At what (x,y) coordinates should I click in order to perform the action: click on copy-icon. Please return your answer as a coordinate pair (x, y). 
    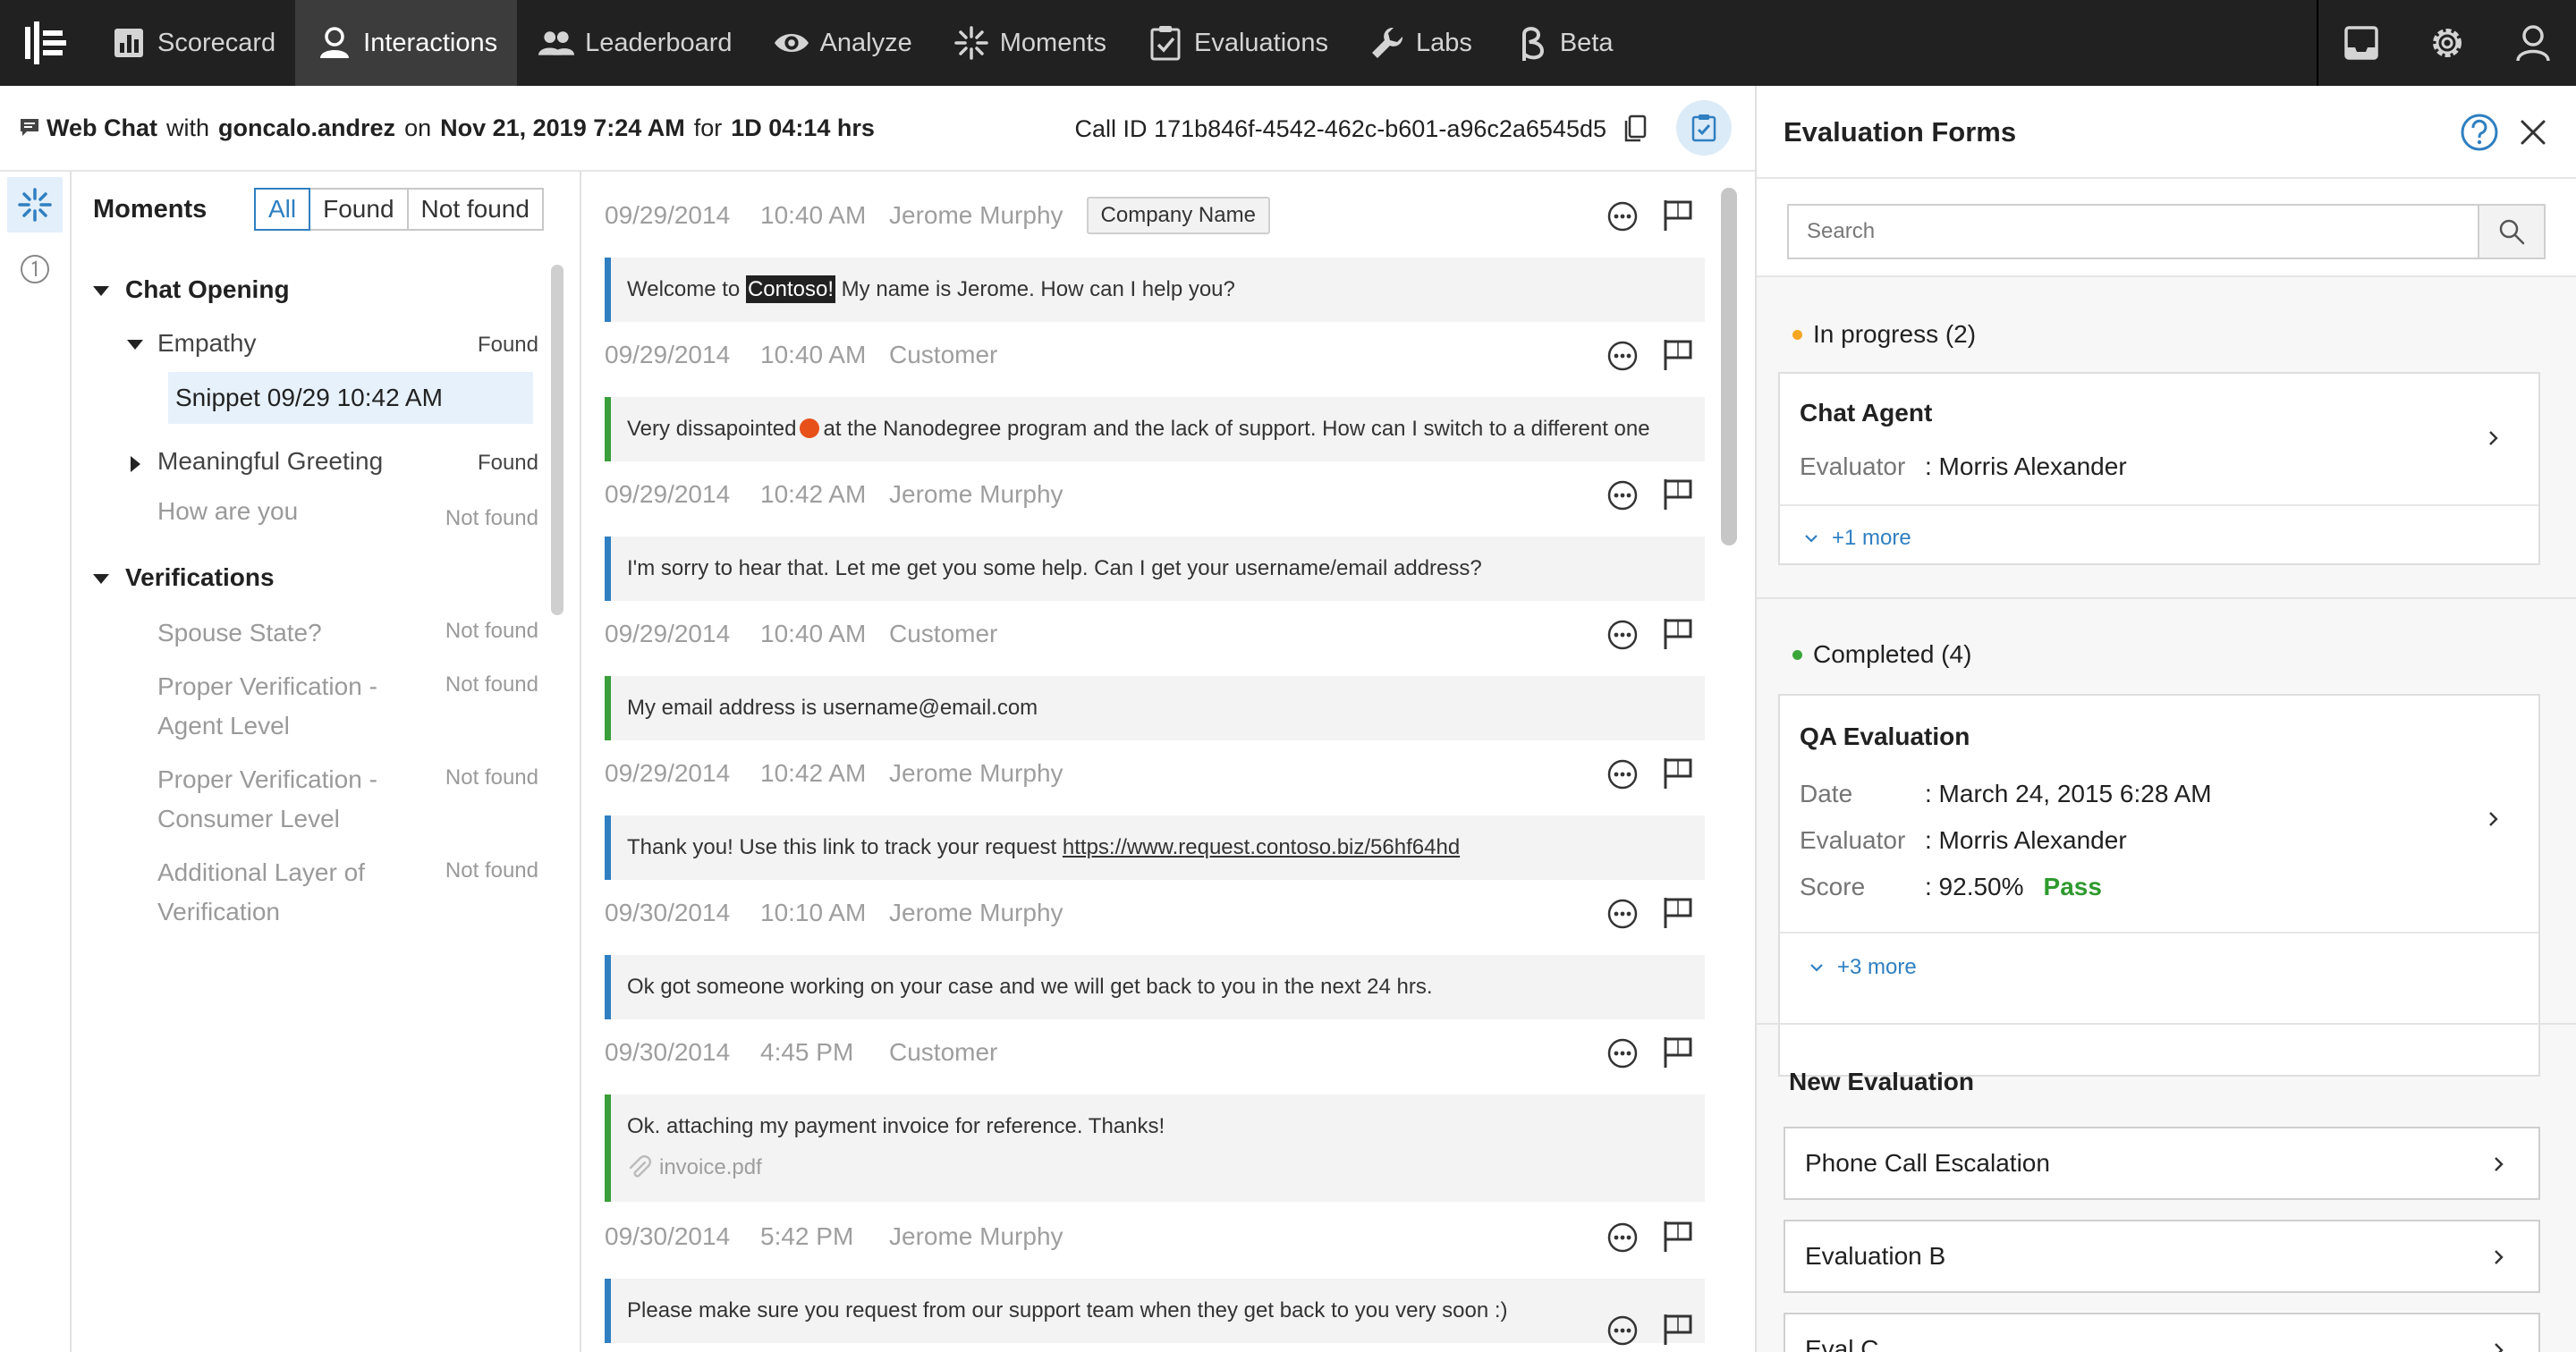
    Looking at the image, I should click on (1635, 128).